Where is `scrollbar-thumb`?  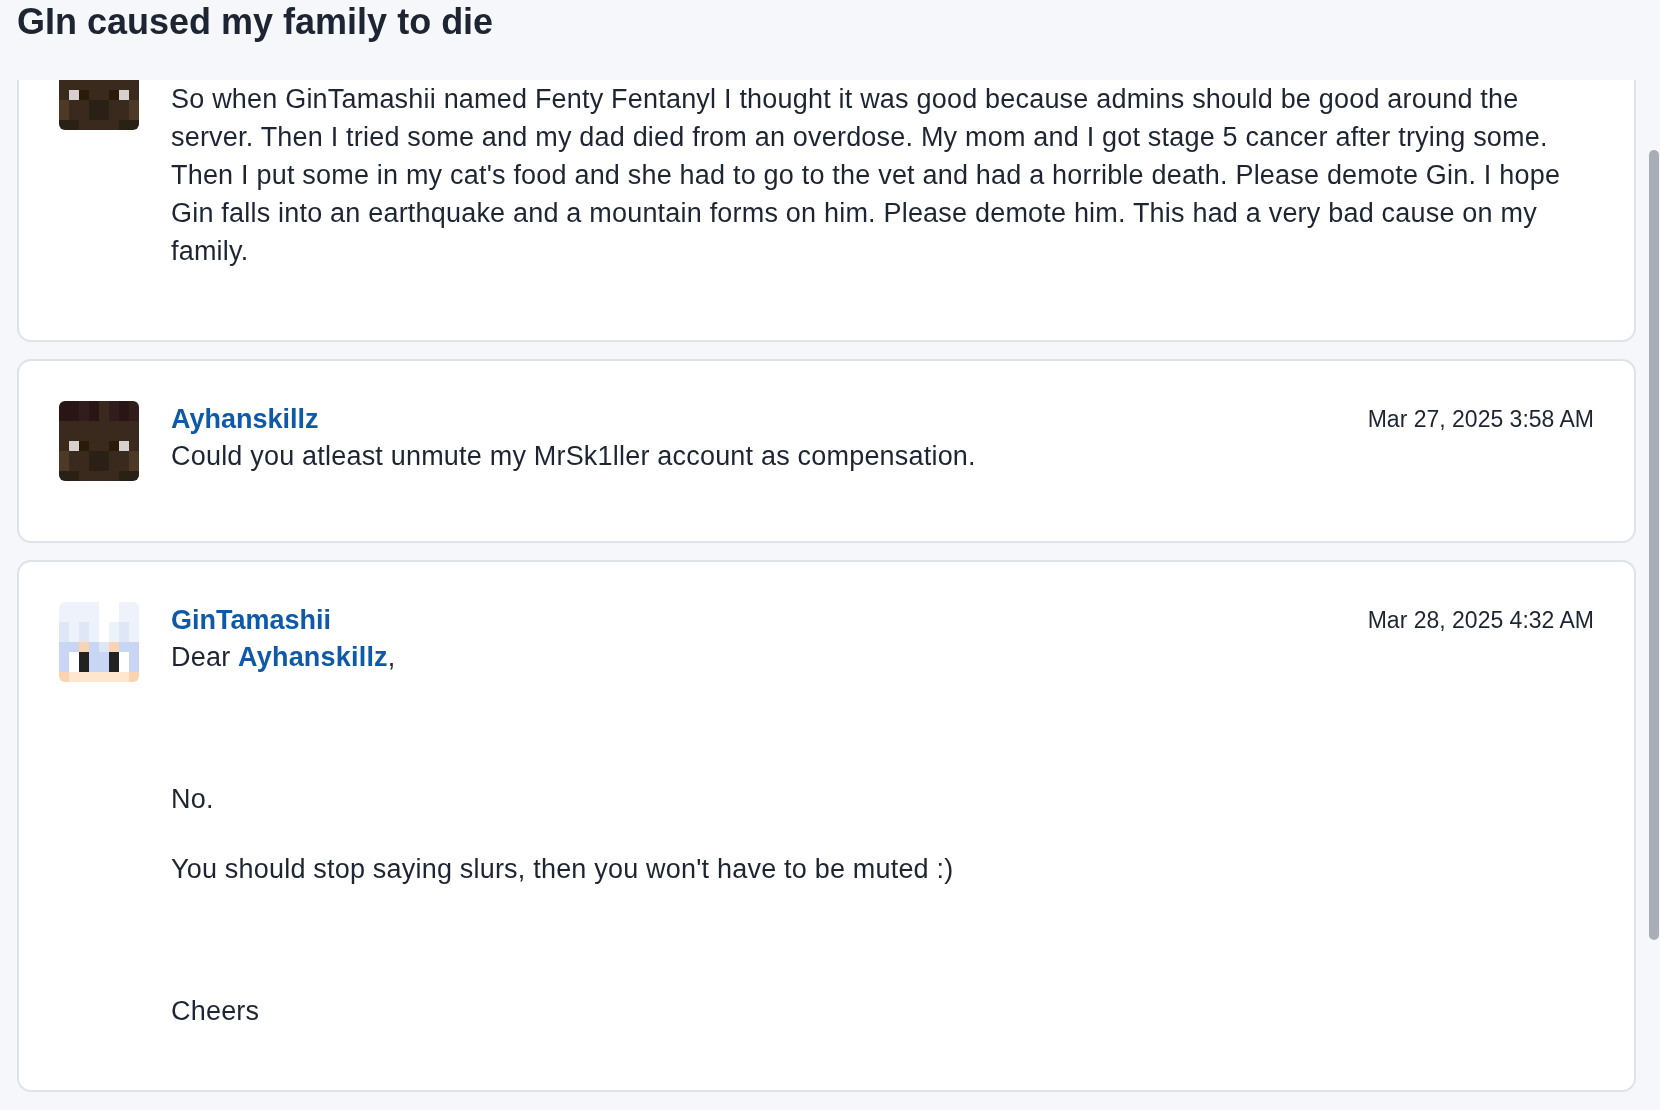
scrollbar-thumb is located at coordinates (1654, 545).